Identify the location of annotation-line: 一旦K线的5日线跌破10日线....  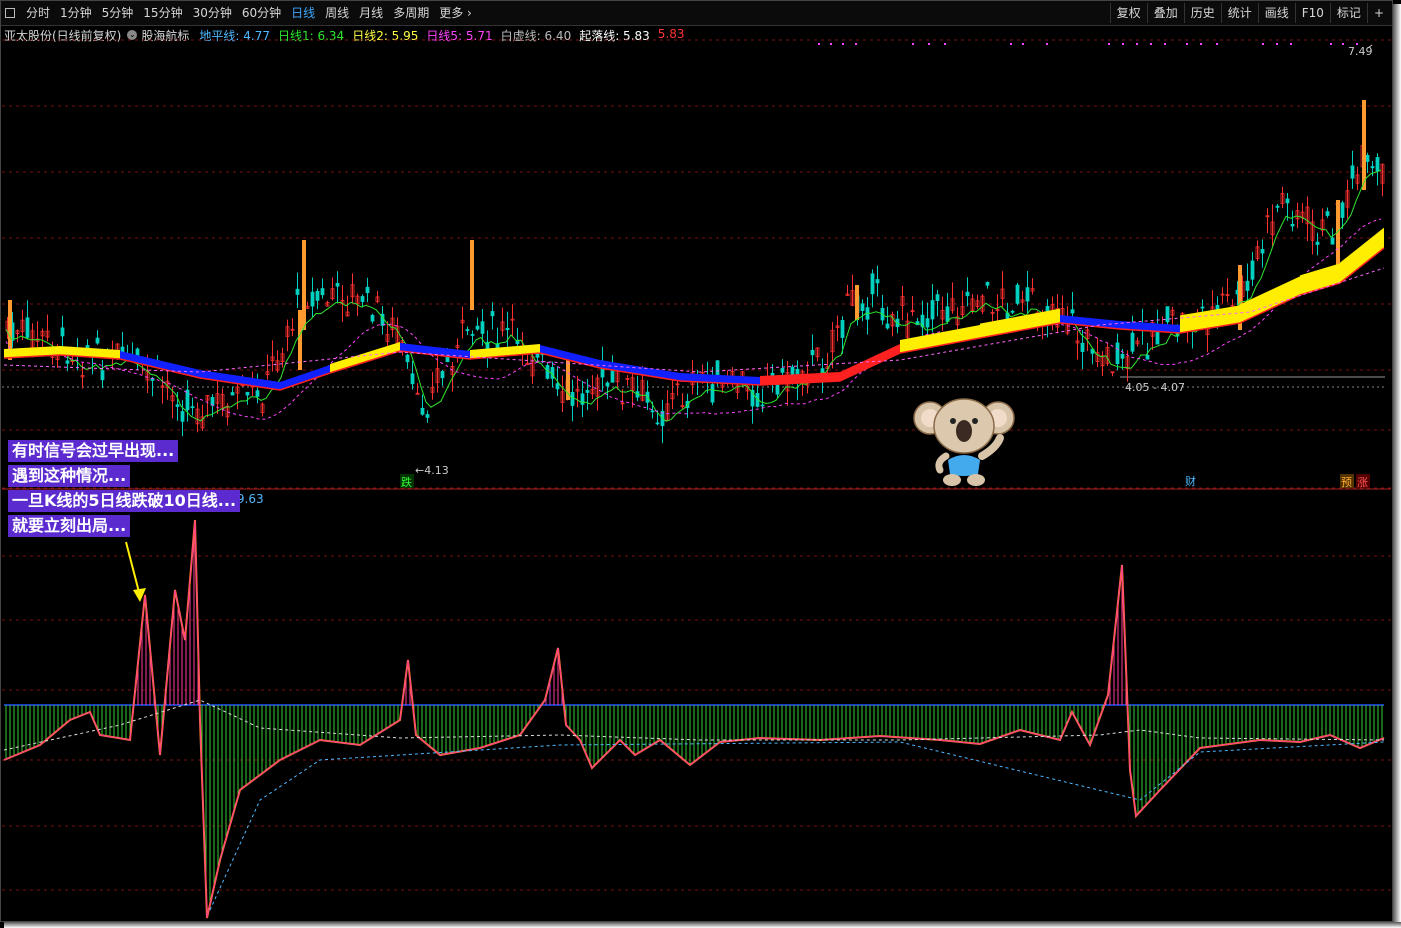
(124, 501).